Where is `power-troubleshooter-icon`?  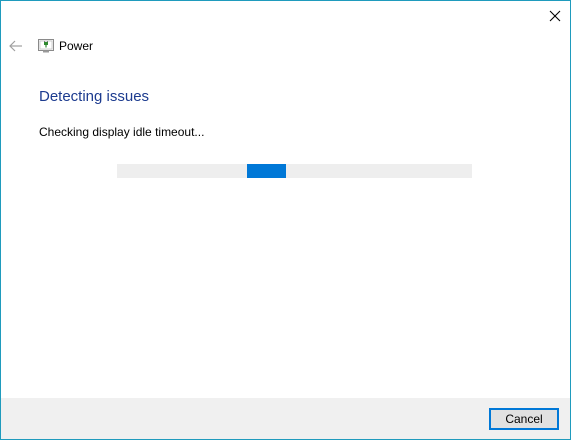 power-troubleshooter-icon is located at coordinates (46, 46).